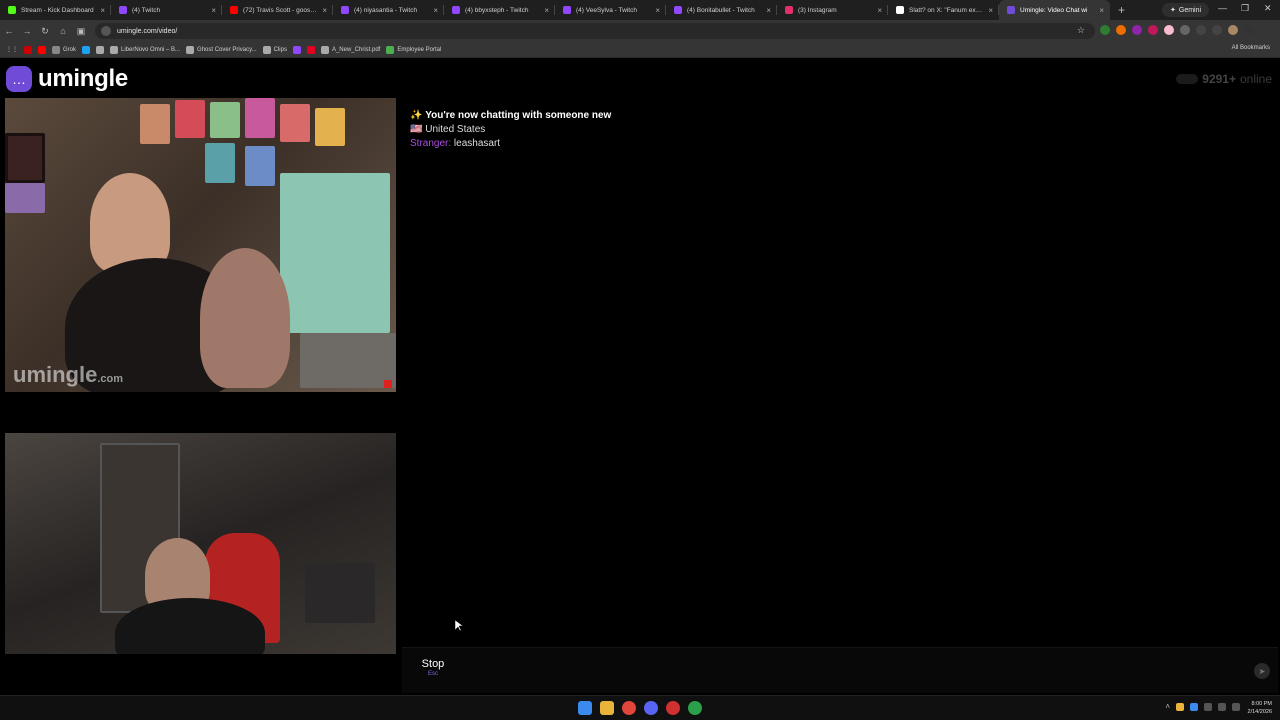 This screenshot has width=1280, height=720. Describe the element at coordinates (1167, 706) in the screenshot. I see `chevron-up-icon: ˄` at that location.